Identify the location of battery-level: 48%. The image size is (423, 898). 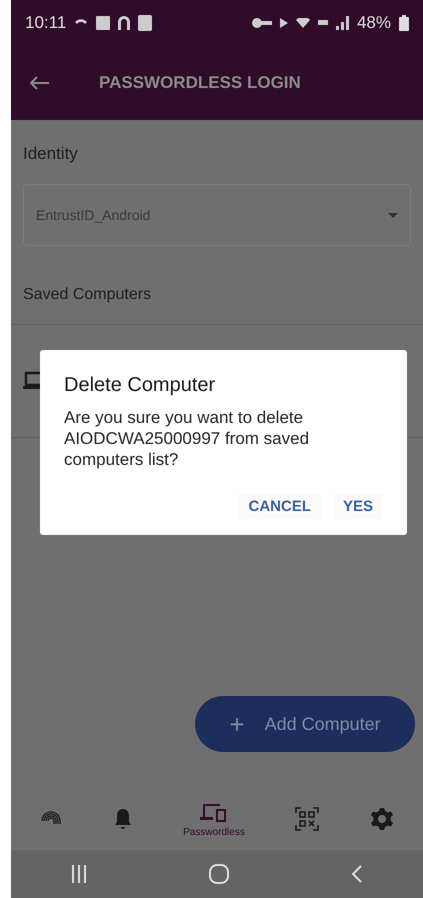
(373, 22).